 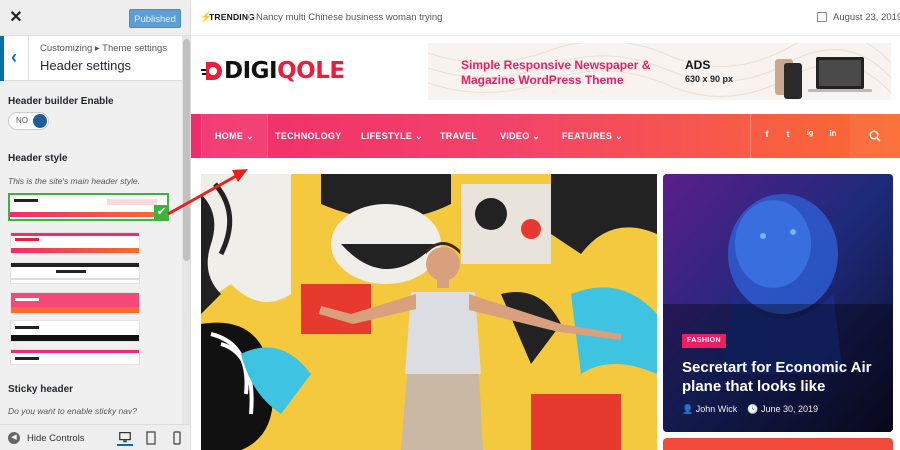 I want to click on checkmark-icon: ✔, so click(x=161, y=212).